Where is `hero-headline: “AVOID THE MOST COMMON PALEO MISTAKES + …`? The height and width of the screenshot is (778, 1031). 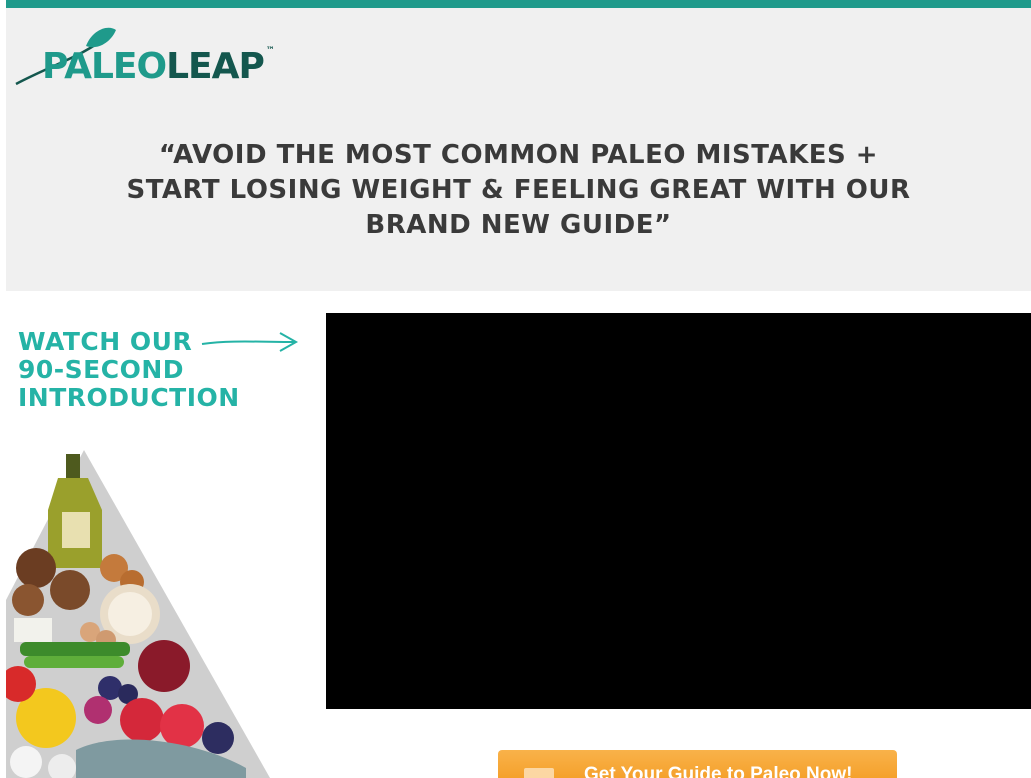 hero-headline: “AVOID THE MOST COMMON PALEO MISTAKES + … is located at coordinates (518, 190).